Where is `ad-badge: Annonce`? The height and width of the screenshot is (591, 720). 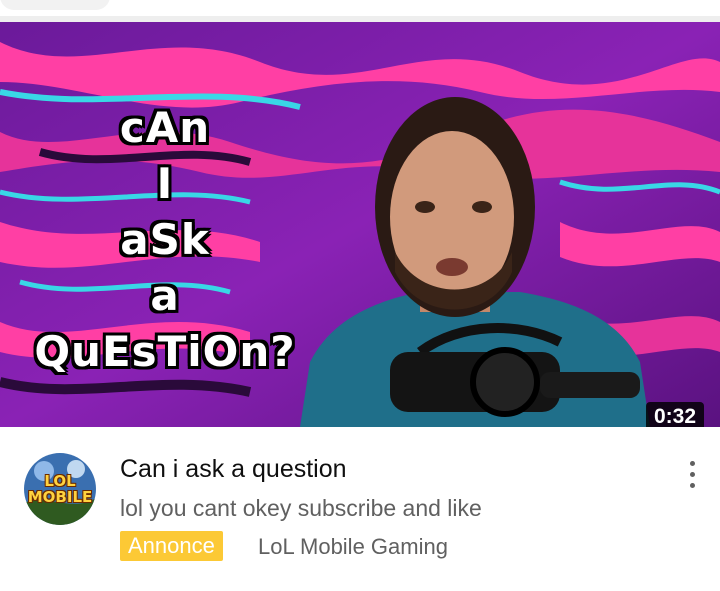 ad-badge: Annonce is located at coordinates (171, 546).